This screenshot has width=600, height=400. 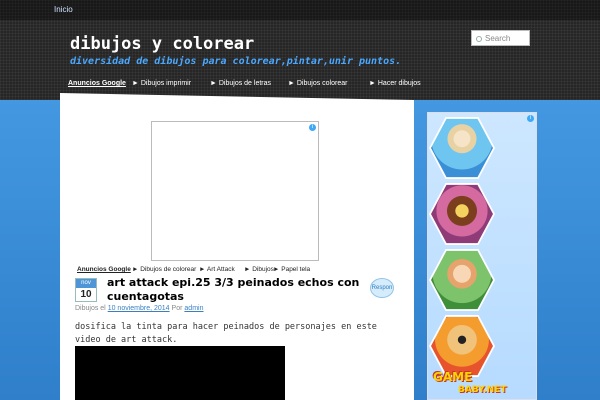 I want to click on sidebar-ad-info-icon: i, so click(x=530, y=118).